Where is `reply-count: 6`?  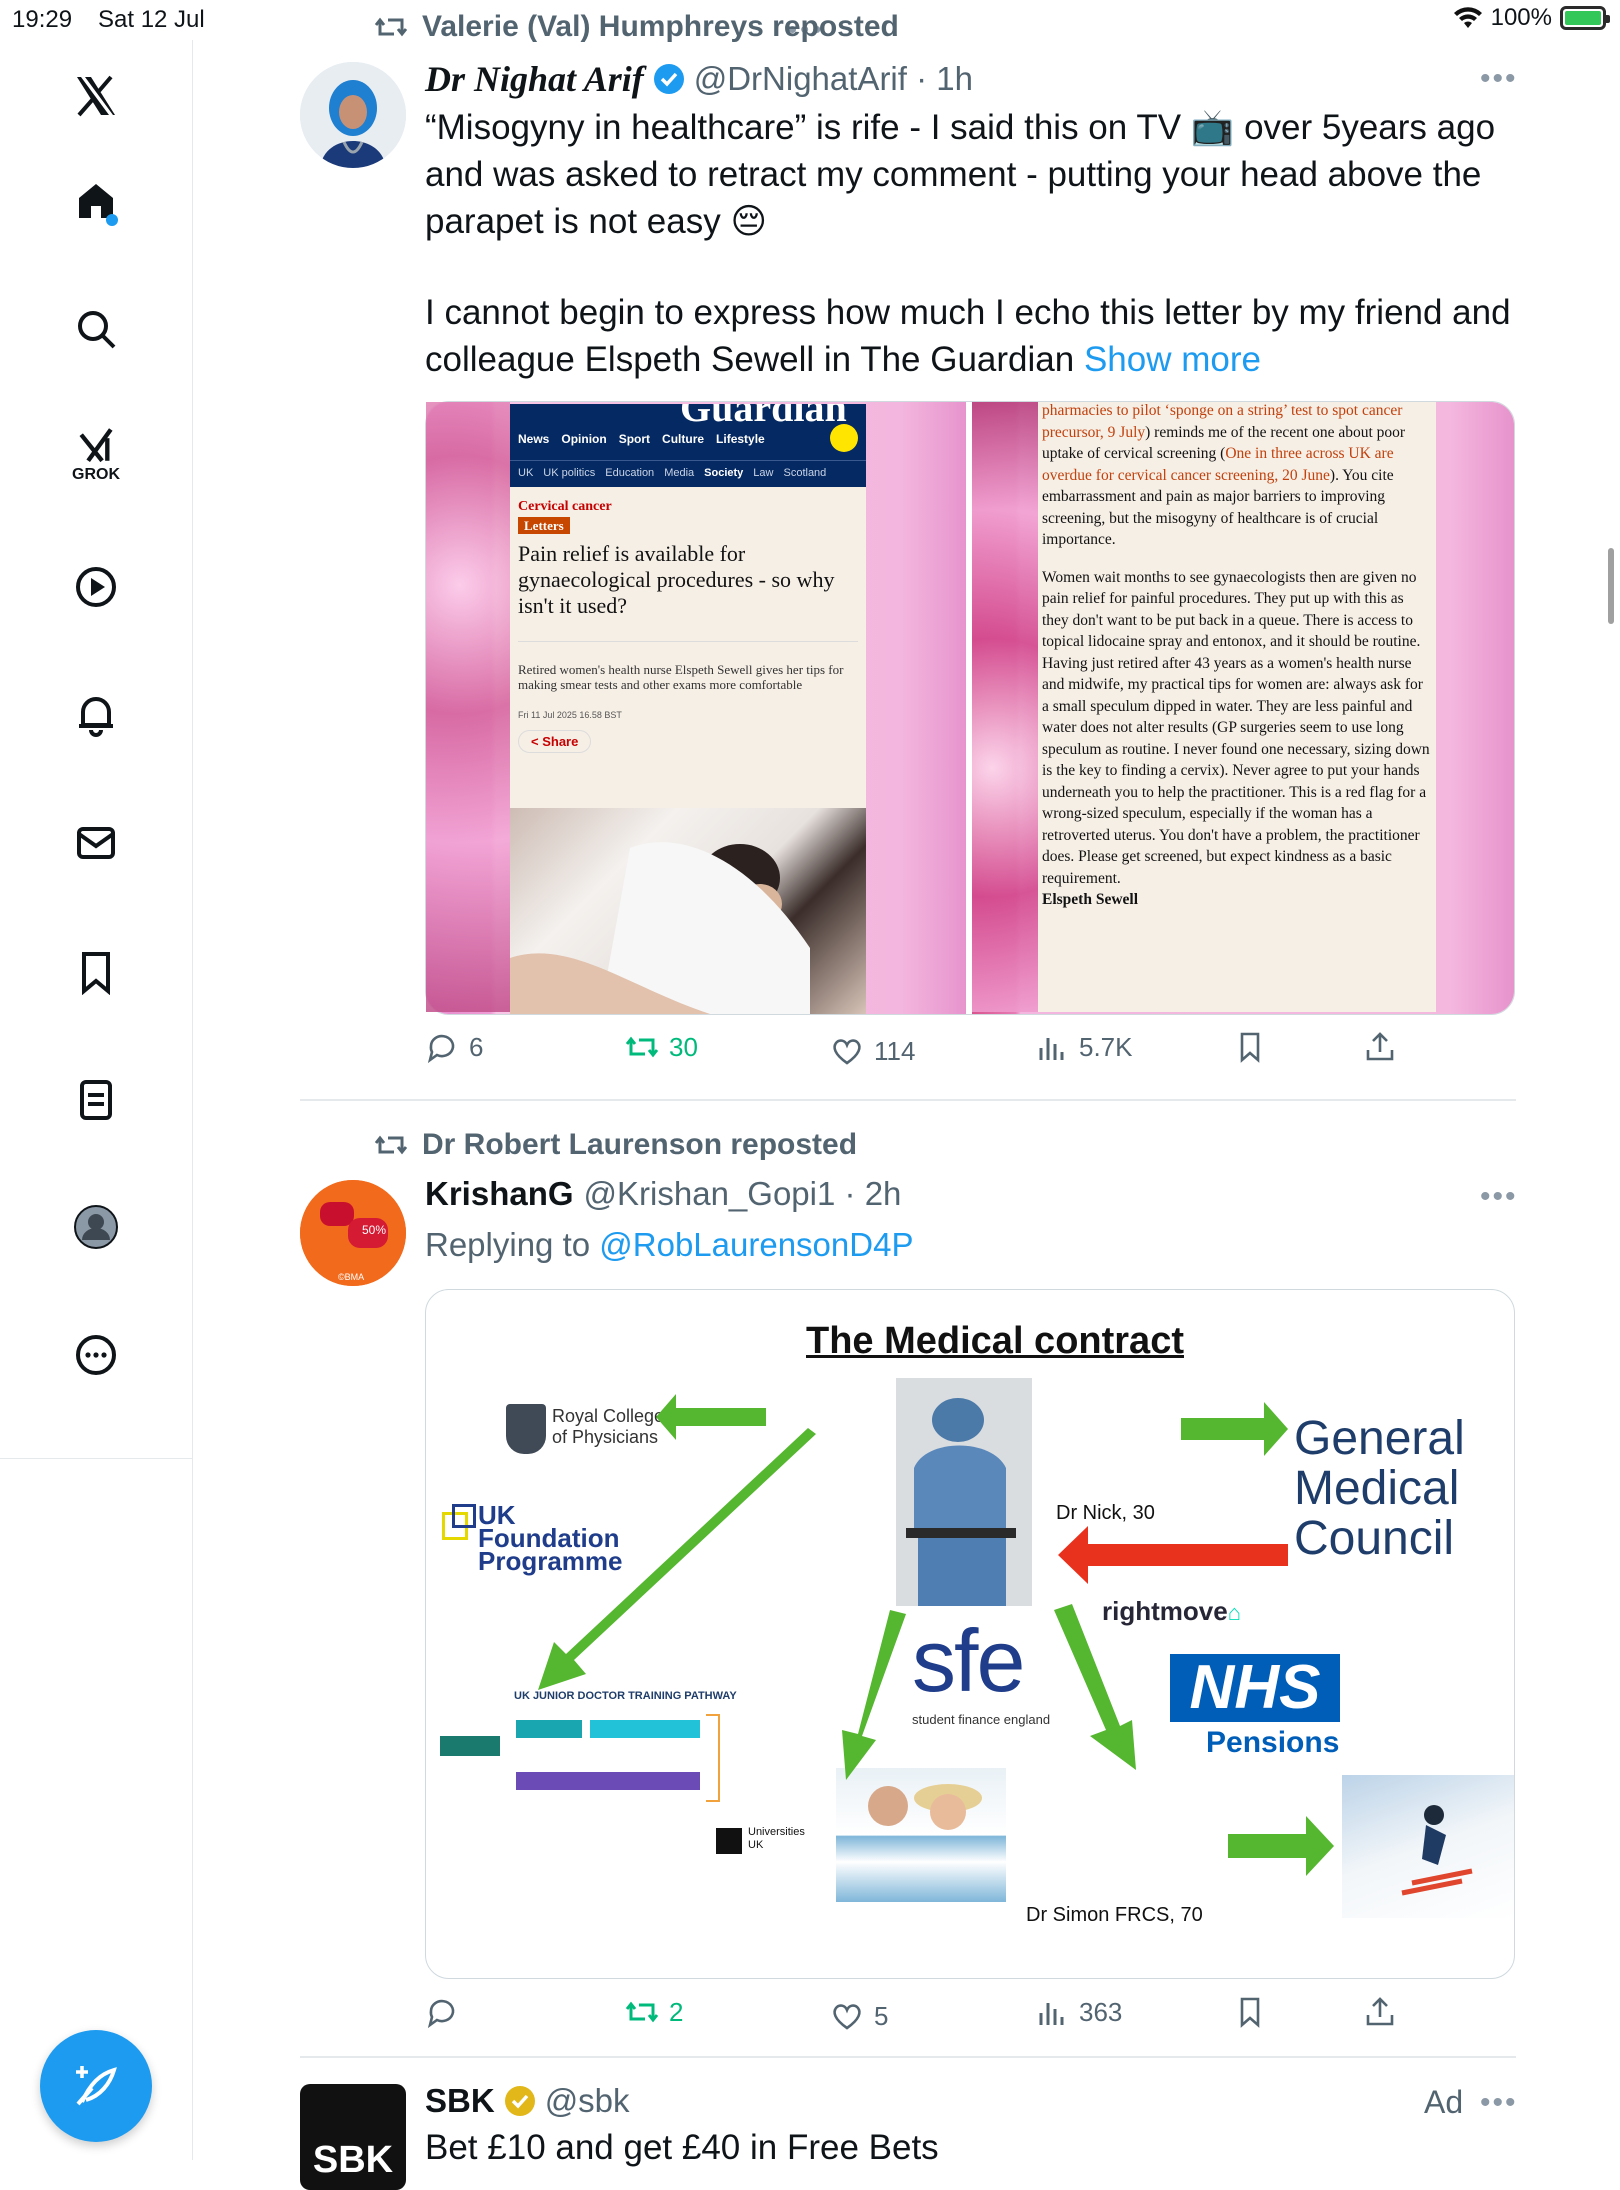 reply-count: 6 is located at coordinates (476, 1046).